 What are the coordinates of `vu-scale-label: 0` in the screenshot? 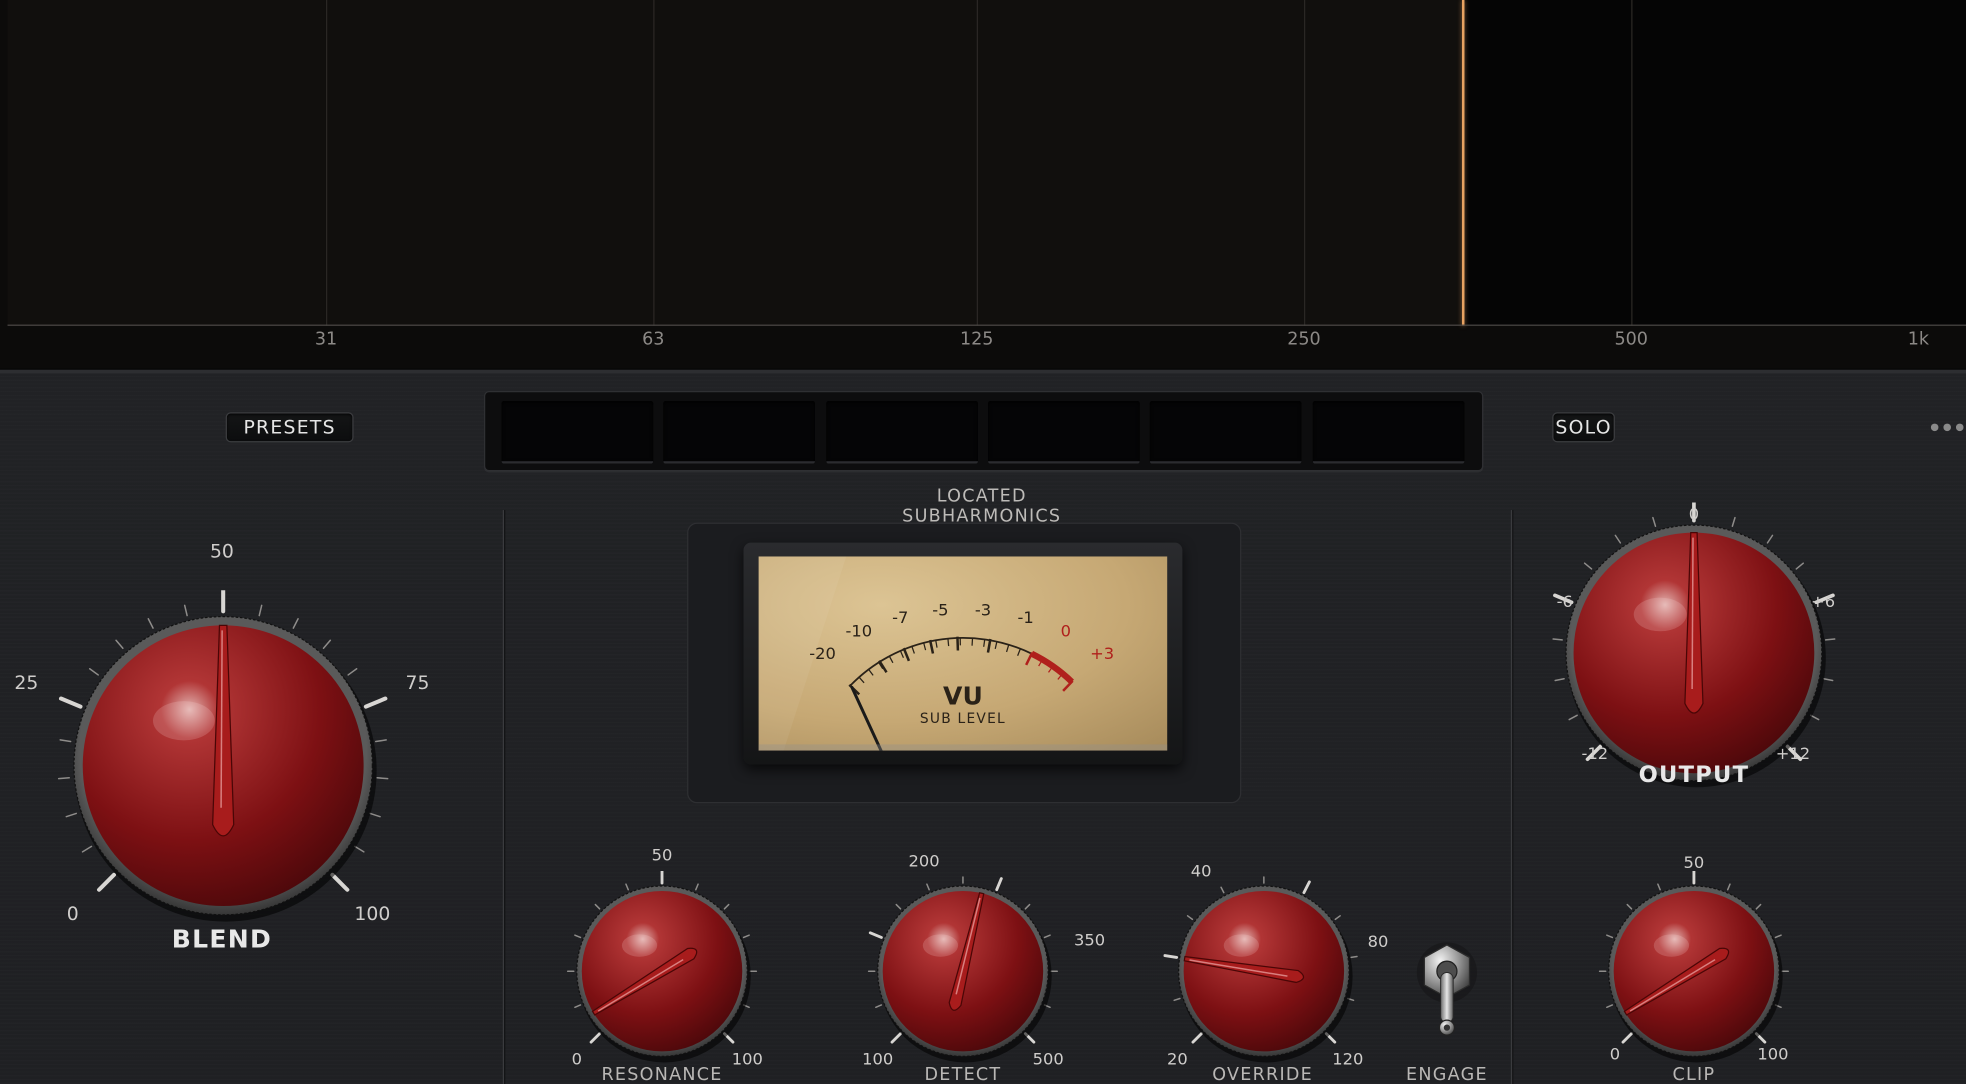 It's located at (1066, 631).